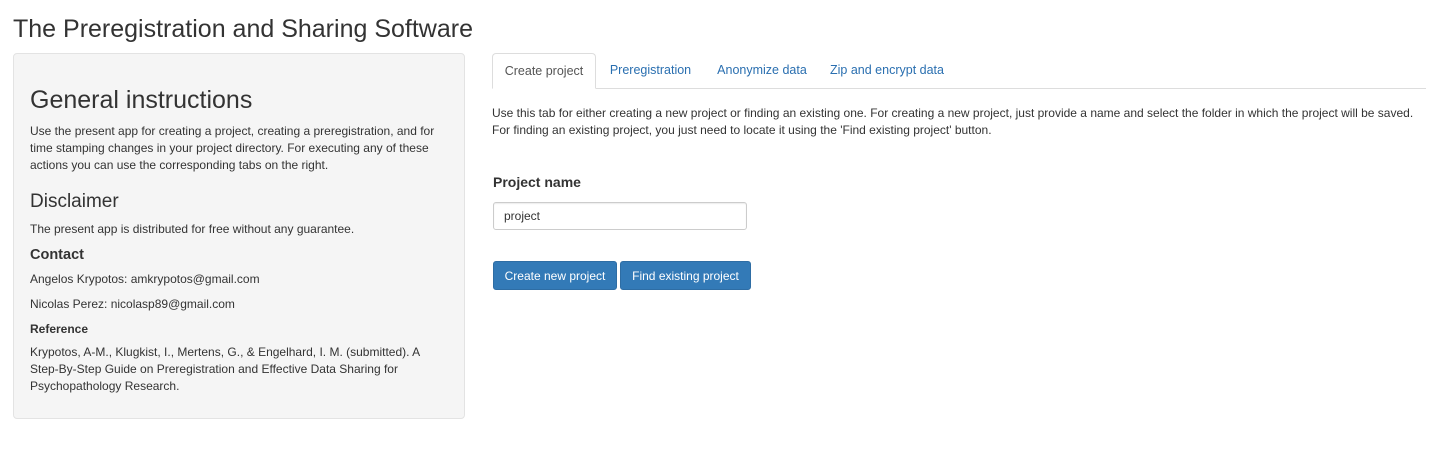 This screenshot has height=467, width=1436. I want to click on app-title: The Preregistration and Sharing Software, so click(243, 29).